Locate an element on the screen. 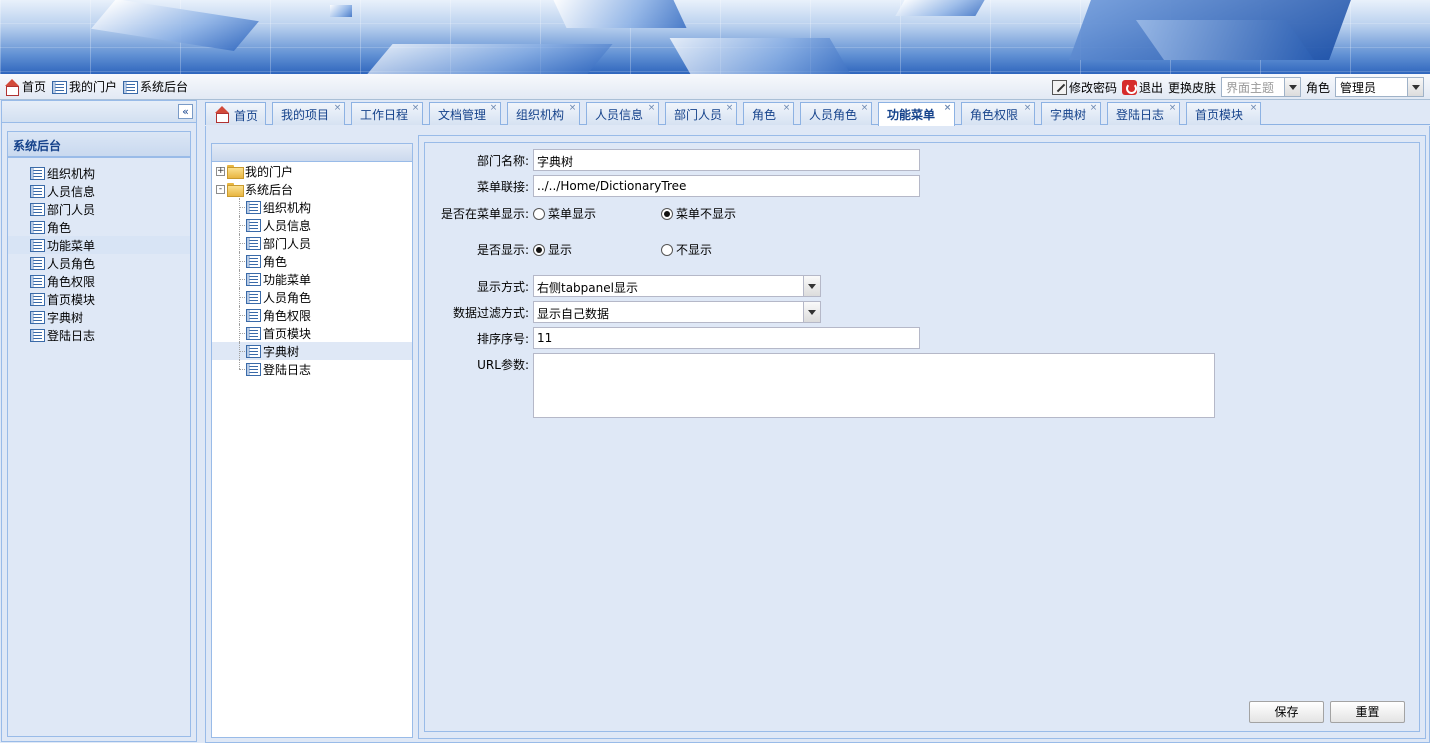 This screenshot has width=1430, height=743. tree-node: + 我的门户 is located at coordinates (312, 171).